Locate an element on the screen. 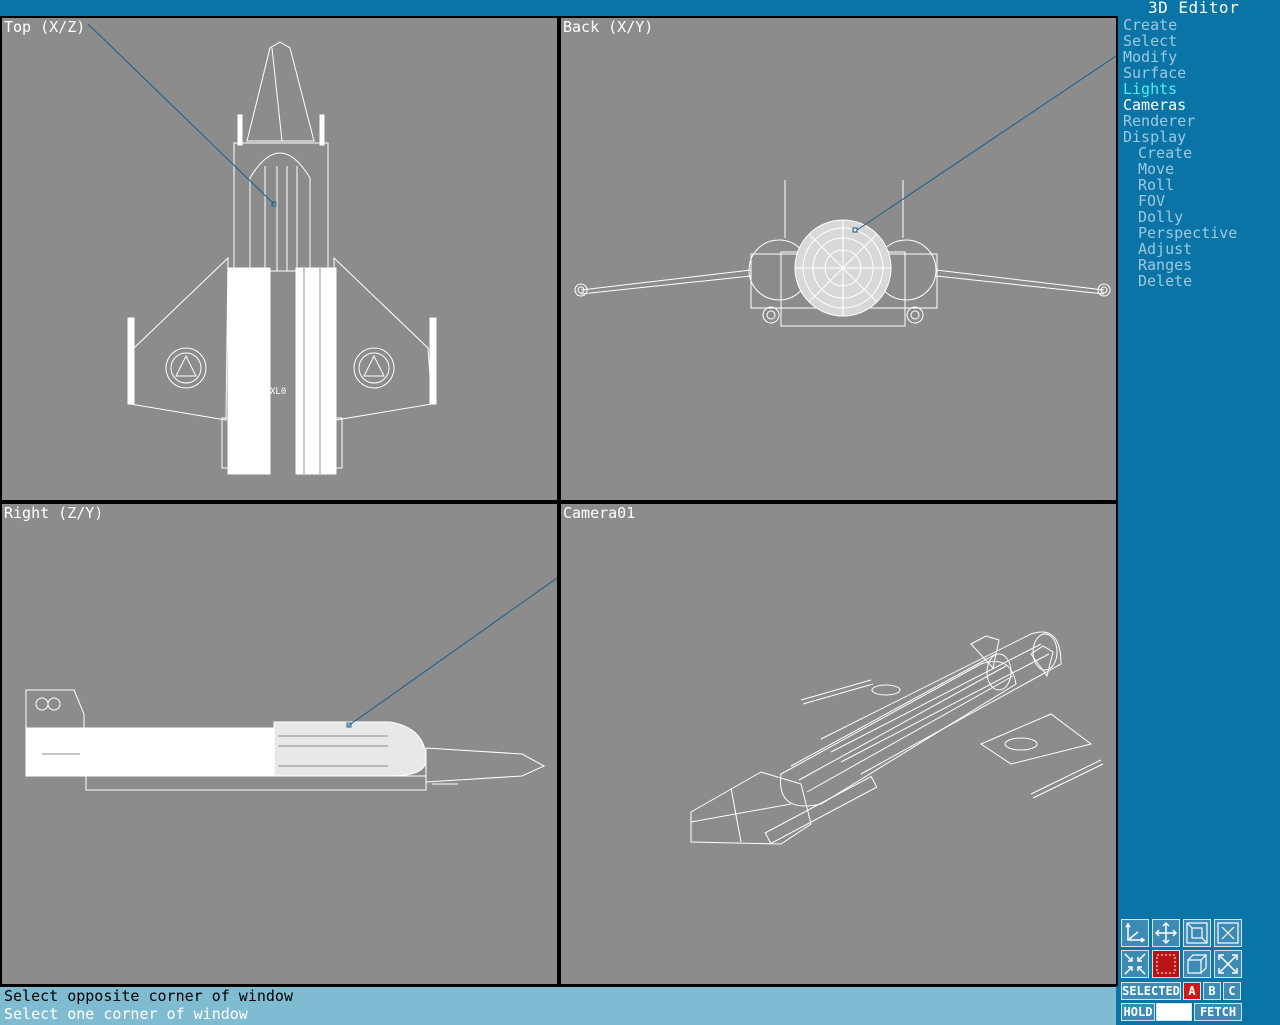 The image size is (1280, 1025). viewport-label: Right (Z/Y) is located at coordinates (54, 513).